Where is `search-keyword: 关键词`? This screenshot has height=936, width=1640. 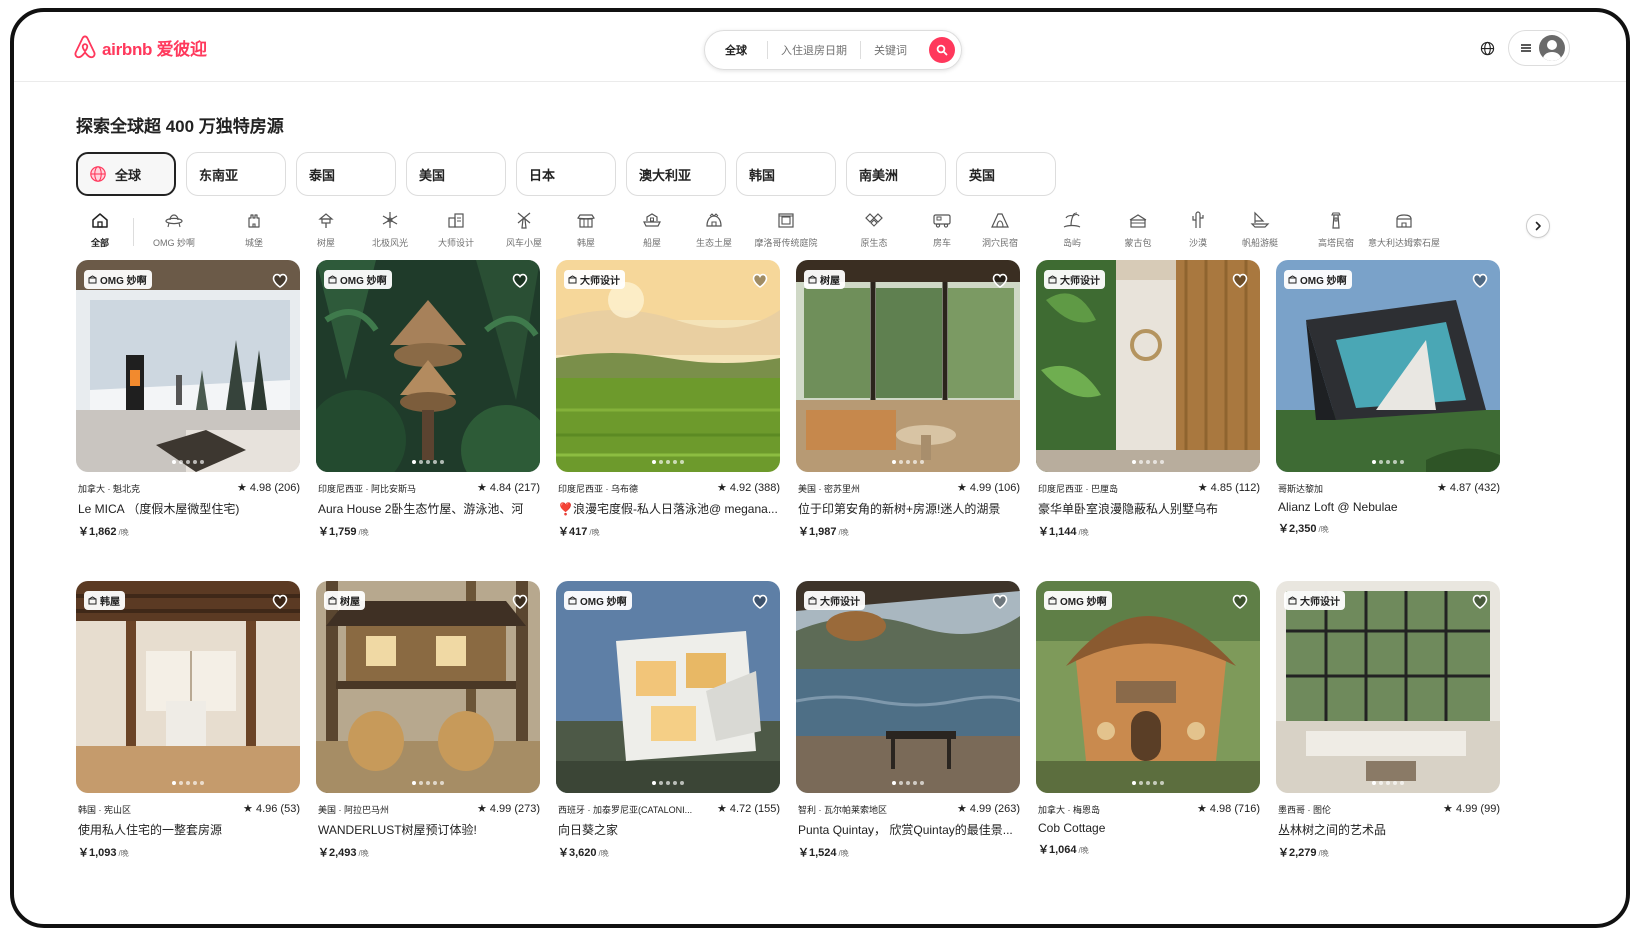
search-keyword: 关键词 is located at coordinates (890, 50).